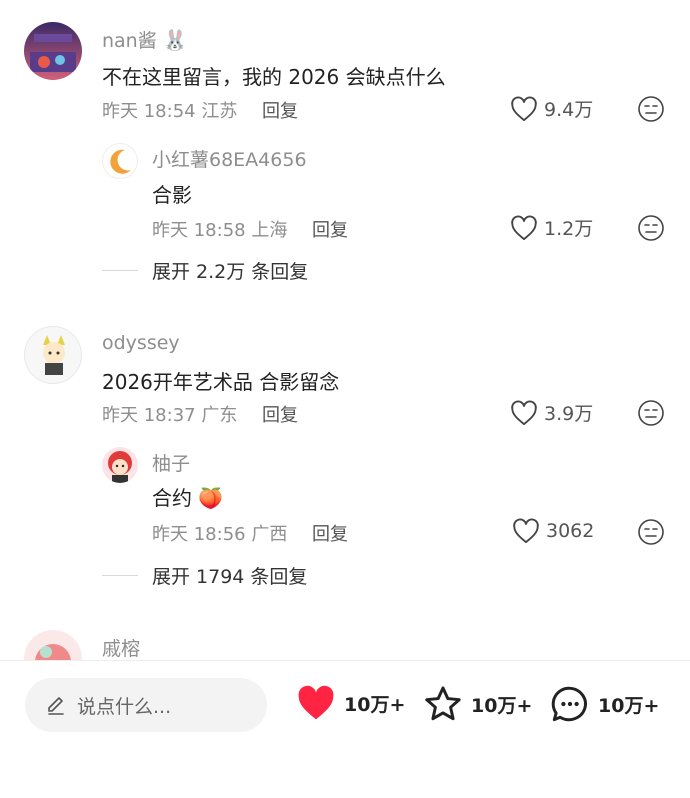 The width and height of the screenshot is (690, 798). I want to click on comment-time: 昨天 18:37, so click(149, 415).